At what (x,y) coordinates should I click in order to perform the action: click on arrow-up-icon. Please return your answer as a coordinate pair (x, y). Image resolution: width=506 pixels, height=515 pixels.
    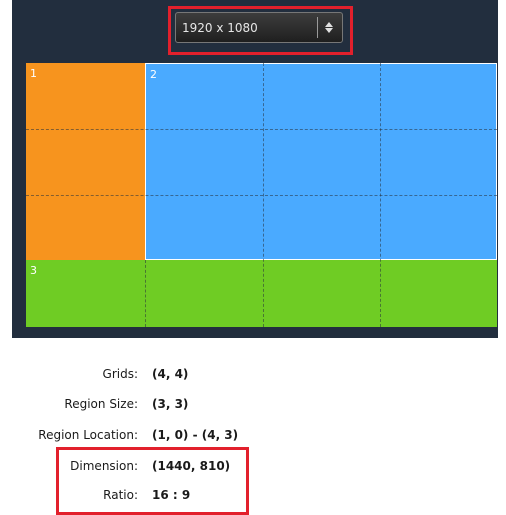
    Looking at the image, I should click on (329, 24).